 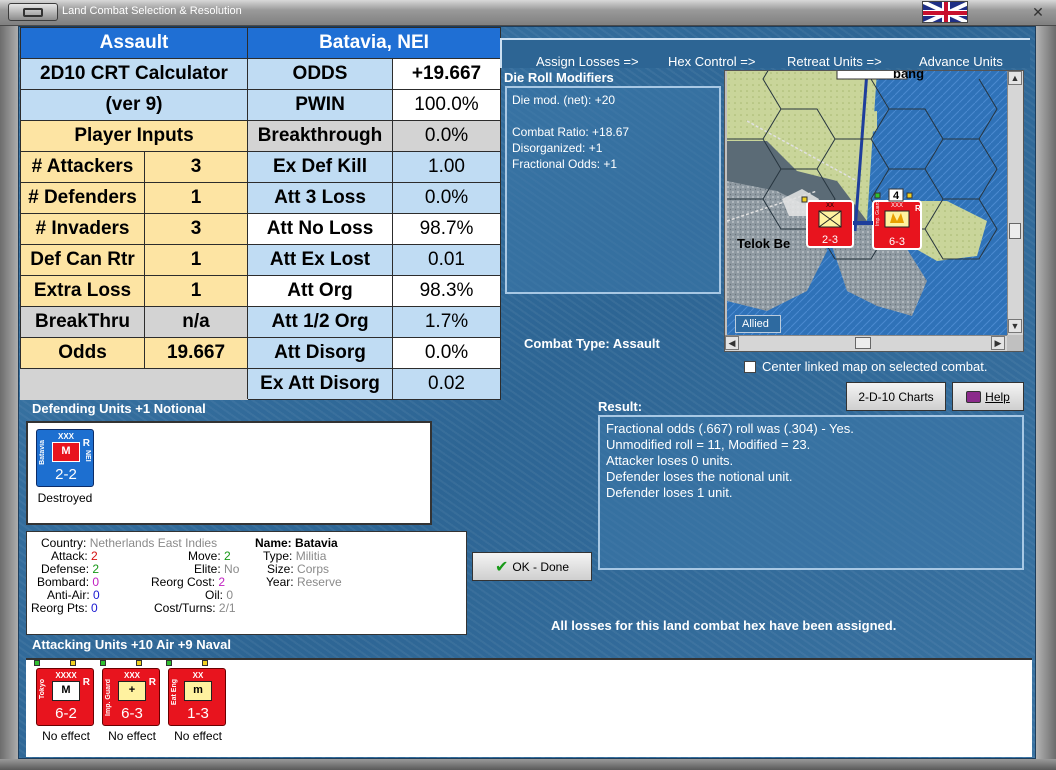 What do you see at coordinates (974, 396) in the screenshot?
I see `help-book-icon` at bounding box center [974, 396].